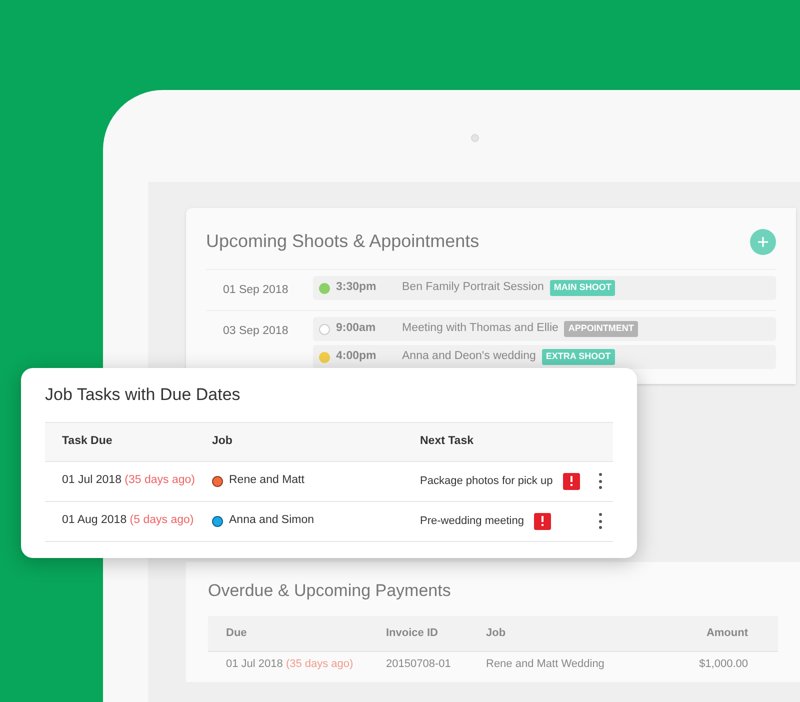 This screenshot has height=702, width=800. What do you see at coordinates (343, 241) in the screenshot?
I see `section-title: Upcoming Shoots & Appointments` at bounding box center [343, 241].